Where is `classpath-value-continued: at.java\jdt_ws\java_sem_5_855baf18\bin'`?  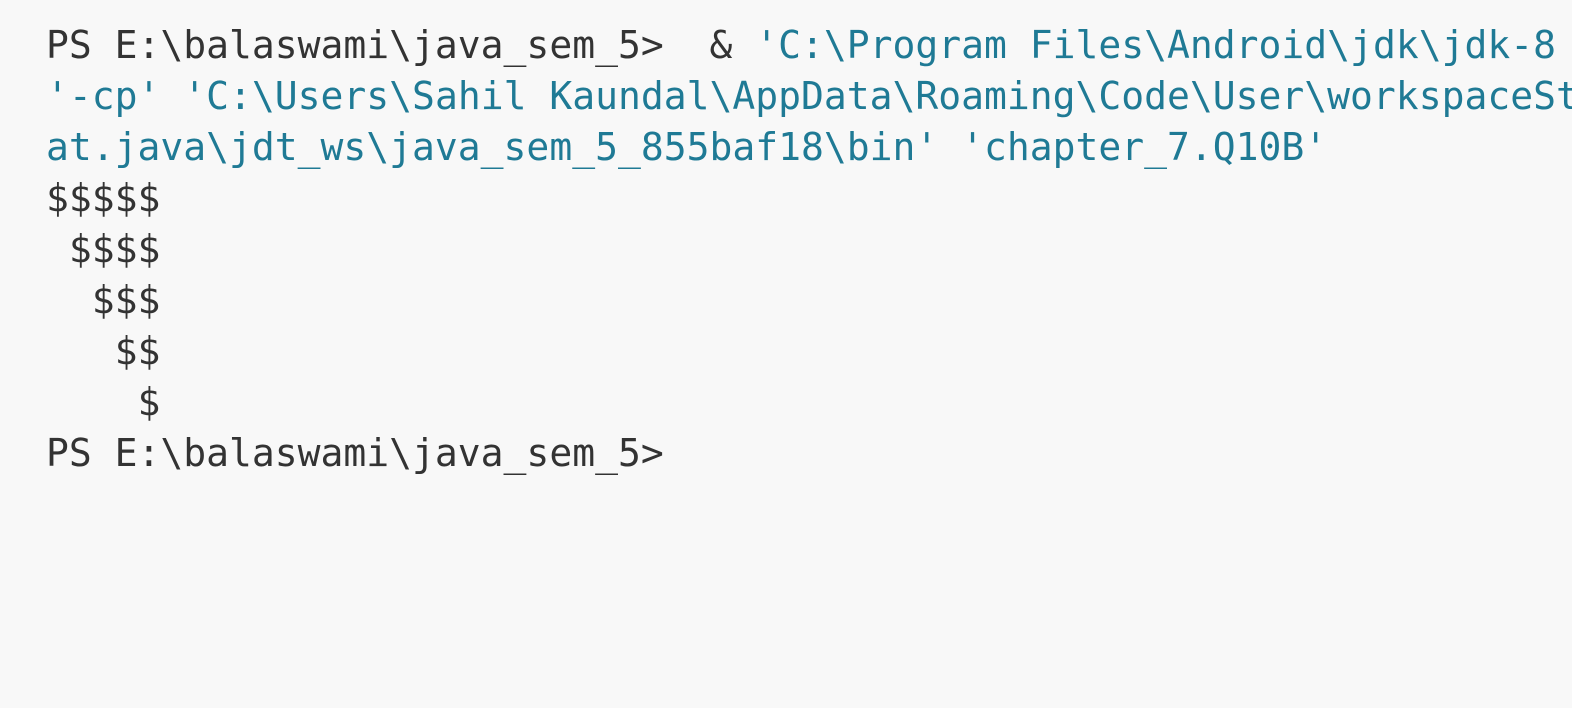 classpath-value-continued: at.java\jdt_ws\java_sem_5_855baf18\bin' is located at coordinates (492, 147).